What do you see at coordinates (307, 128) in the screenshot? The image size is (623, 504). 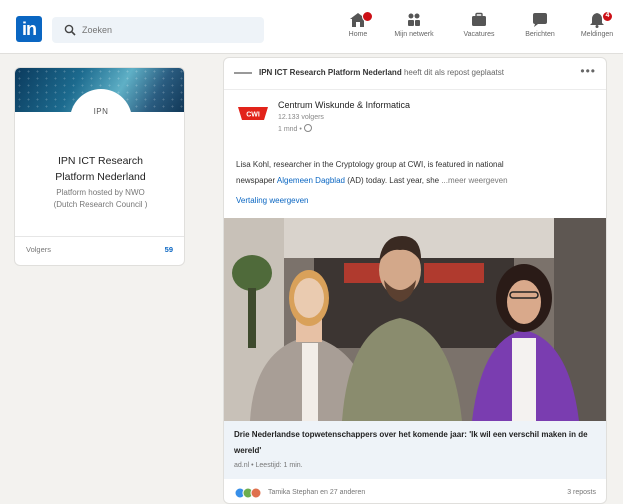 I see `globe-icon` at bounding box center [307, 128].